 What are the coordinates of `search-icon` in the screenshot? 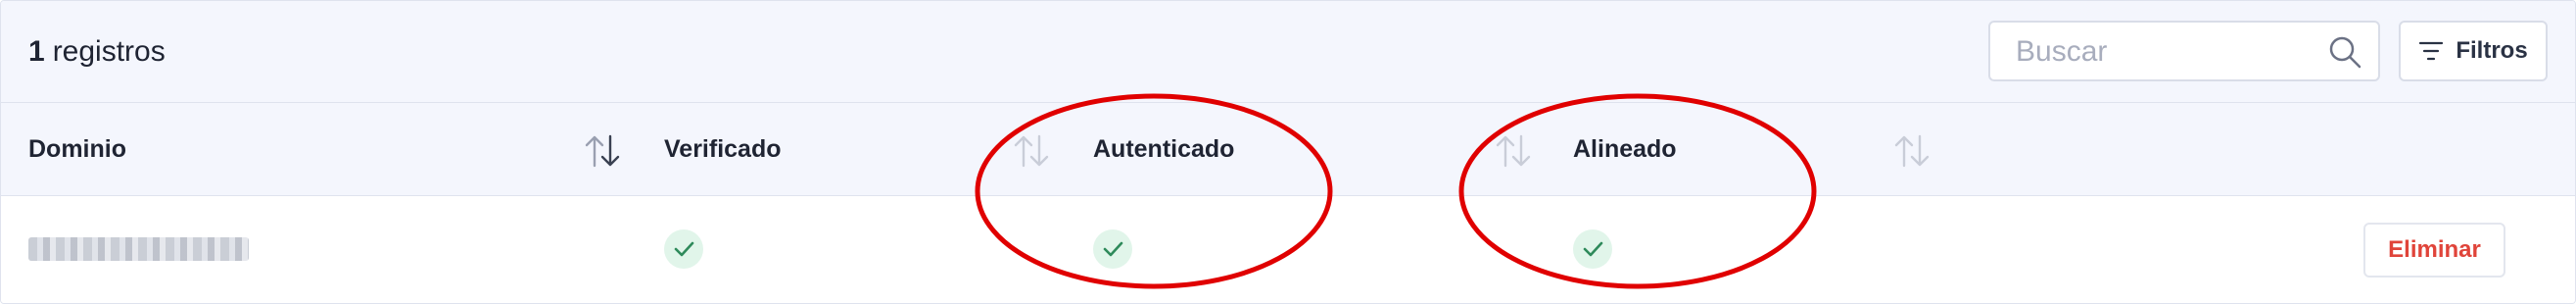 It's located at (2344, 52).